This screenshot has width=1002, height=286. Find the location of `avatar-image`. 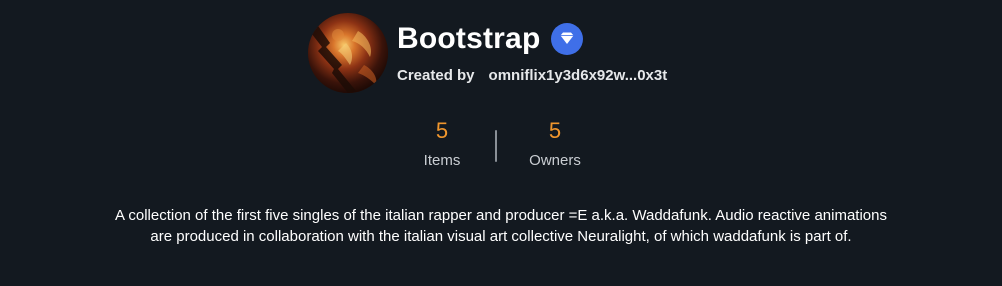

avatar-image is located at coordinates (348, 53).